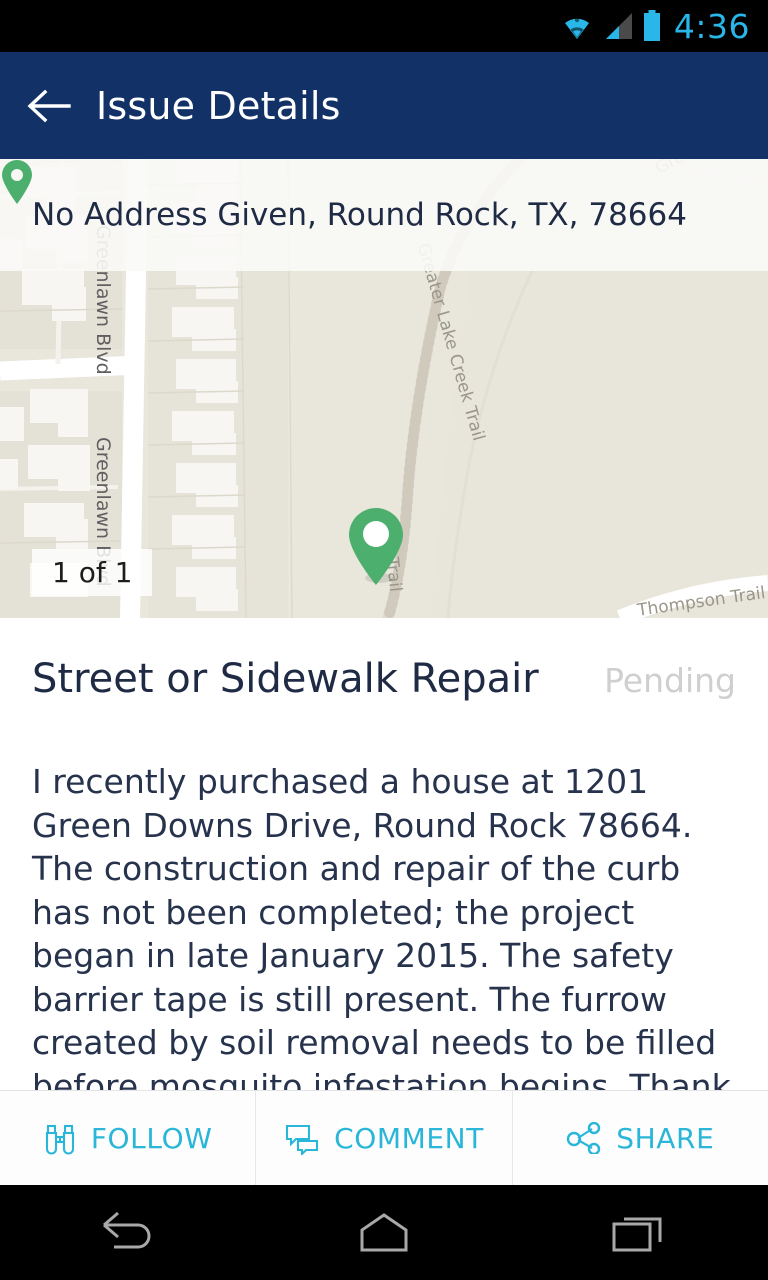 The width and height of the screenshot is (768, 1280). I want to click on android-recents-button, so click(640, 1232).